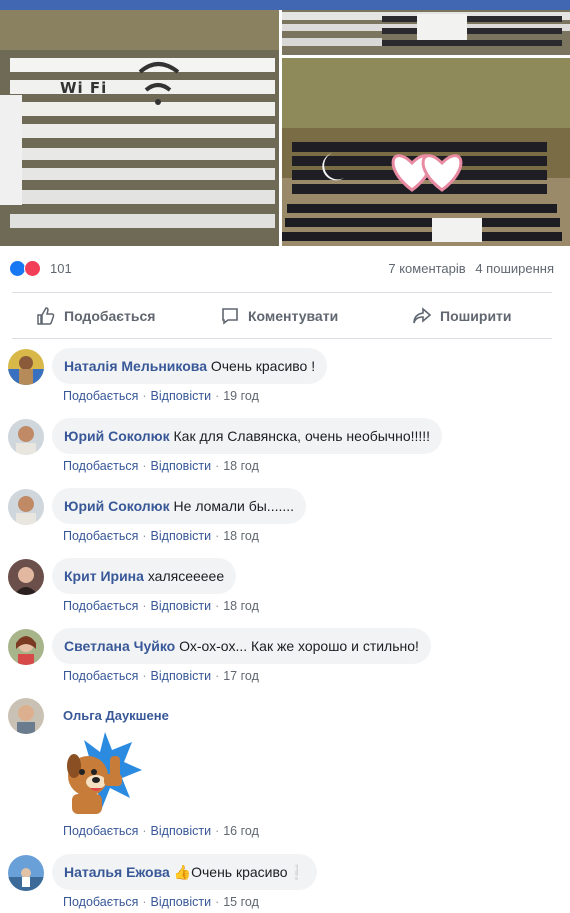 The image size is (570, 913). What do you see at coordinates (119, 646) in the screenshot?
I see `comment-author: Светлана Чуйко` at bounding box center [119, 646].